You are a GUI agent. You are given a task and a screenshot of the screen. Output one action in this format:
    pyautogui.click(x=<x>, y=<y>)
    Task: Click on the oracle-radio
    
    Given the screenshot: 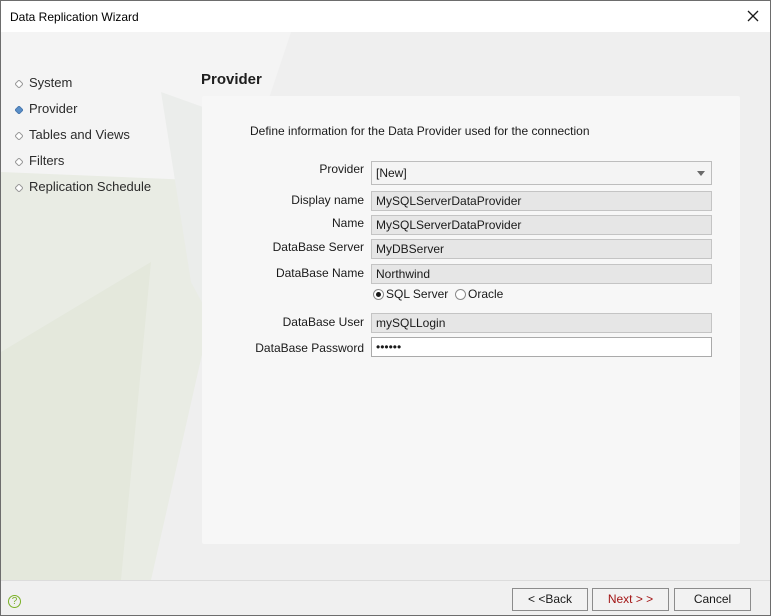 What is the action you would take?
    pyautogui.click(x=460, y=294)
    